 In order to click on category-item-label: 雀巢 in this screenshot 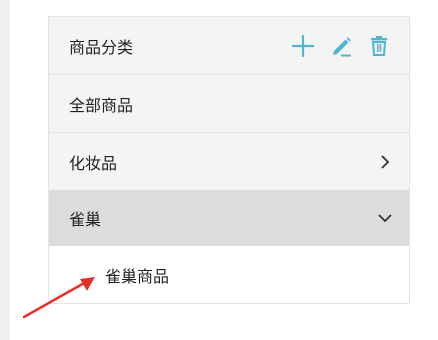, I will do `click(85, 219)`.